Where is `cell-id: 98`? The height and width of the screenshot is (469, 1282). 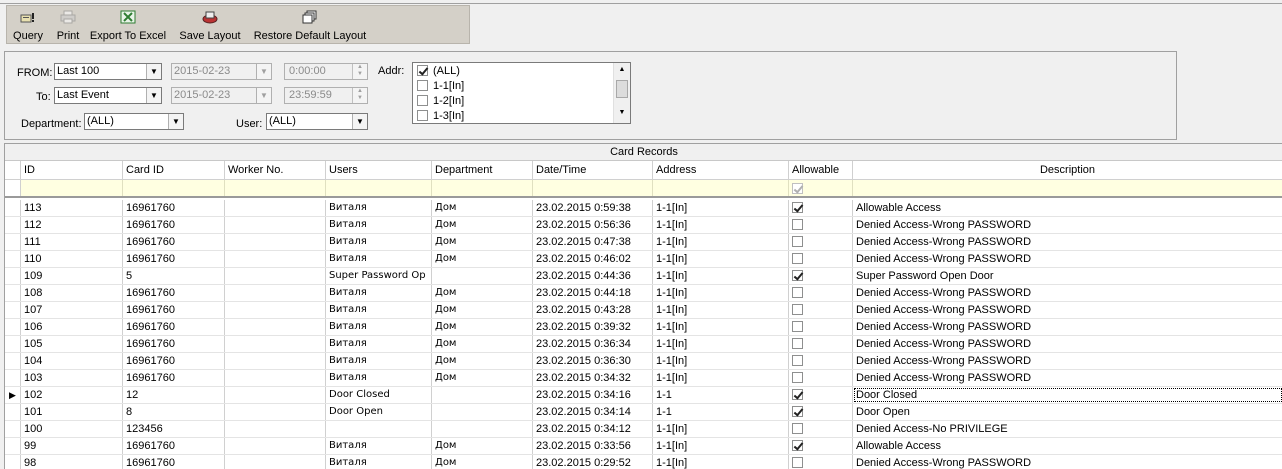 cell-id: 98 is located at coordinates (72, 462).